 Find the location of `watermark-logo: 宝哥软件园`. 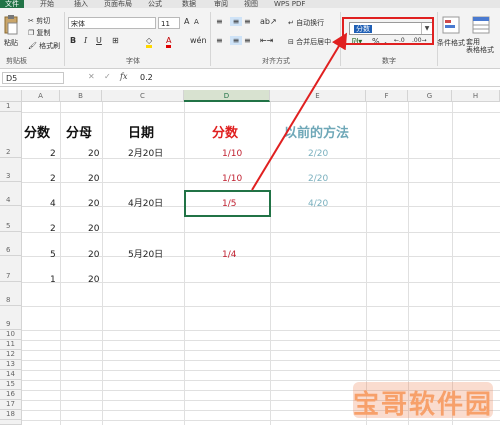

watermark-logo: 宝哥软件园 is located at coordinates (423, 401).